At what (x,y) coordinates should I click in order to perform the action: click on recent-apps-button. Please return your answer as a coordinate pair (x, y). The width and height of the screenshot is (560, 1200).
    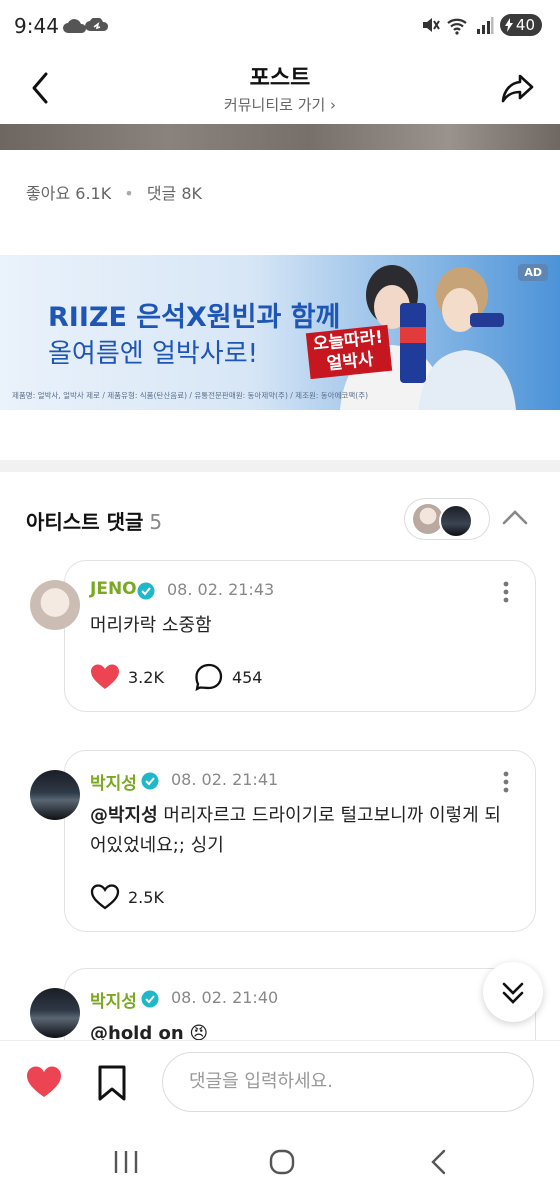
    Looking at the image, I should click on (126, 1162).